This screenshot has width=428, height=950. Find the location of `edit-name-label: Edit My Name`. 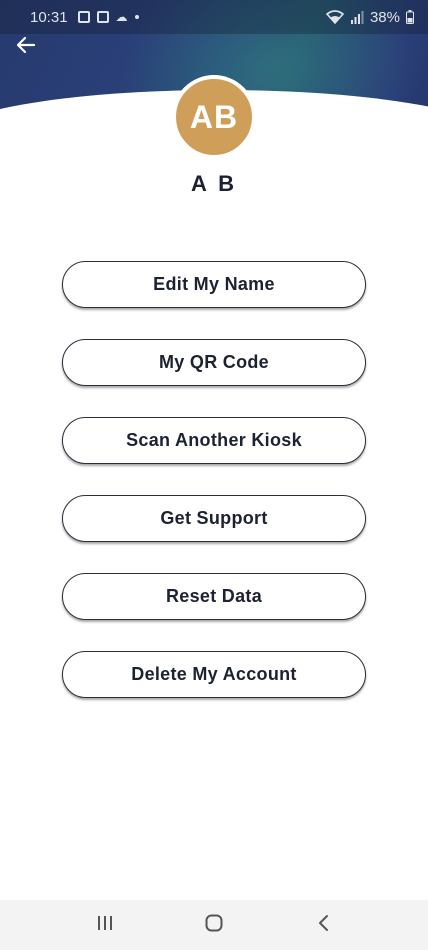

edit-name-label: Edit My Name is located at coordinates (214, 284).